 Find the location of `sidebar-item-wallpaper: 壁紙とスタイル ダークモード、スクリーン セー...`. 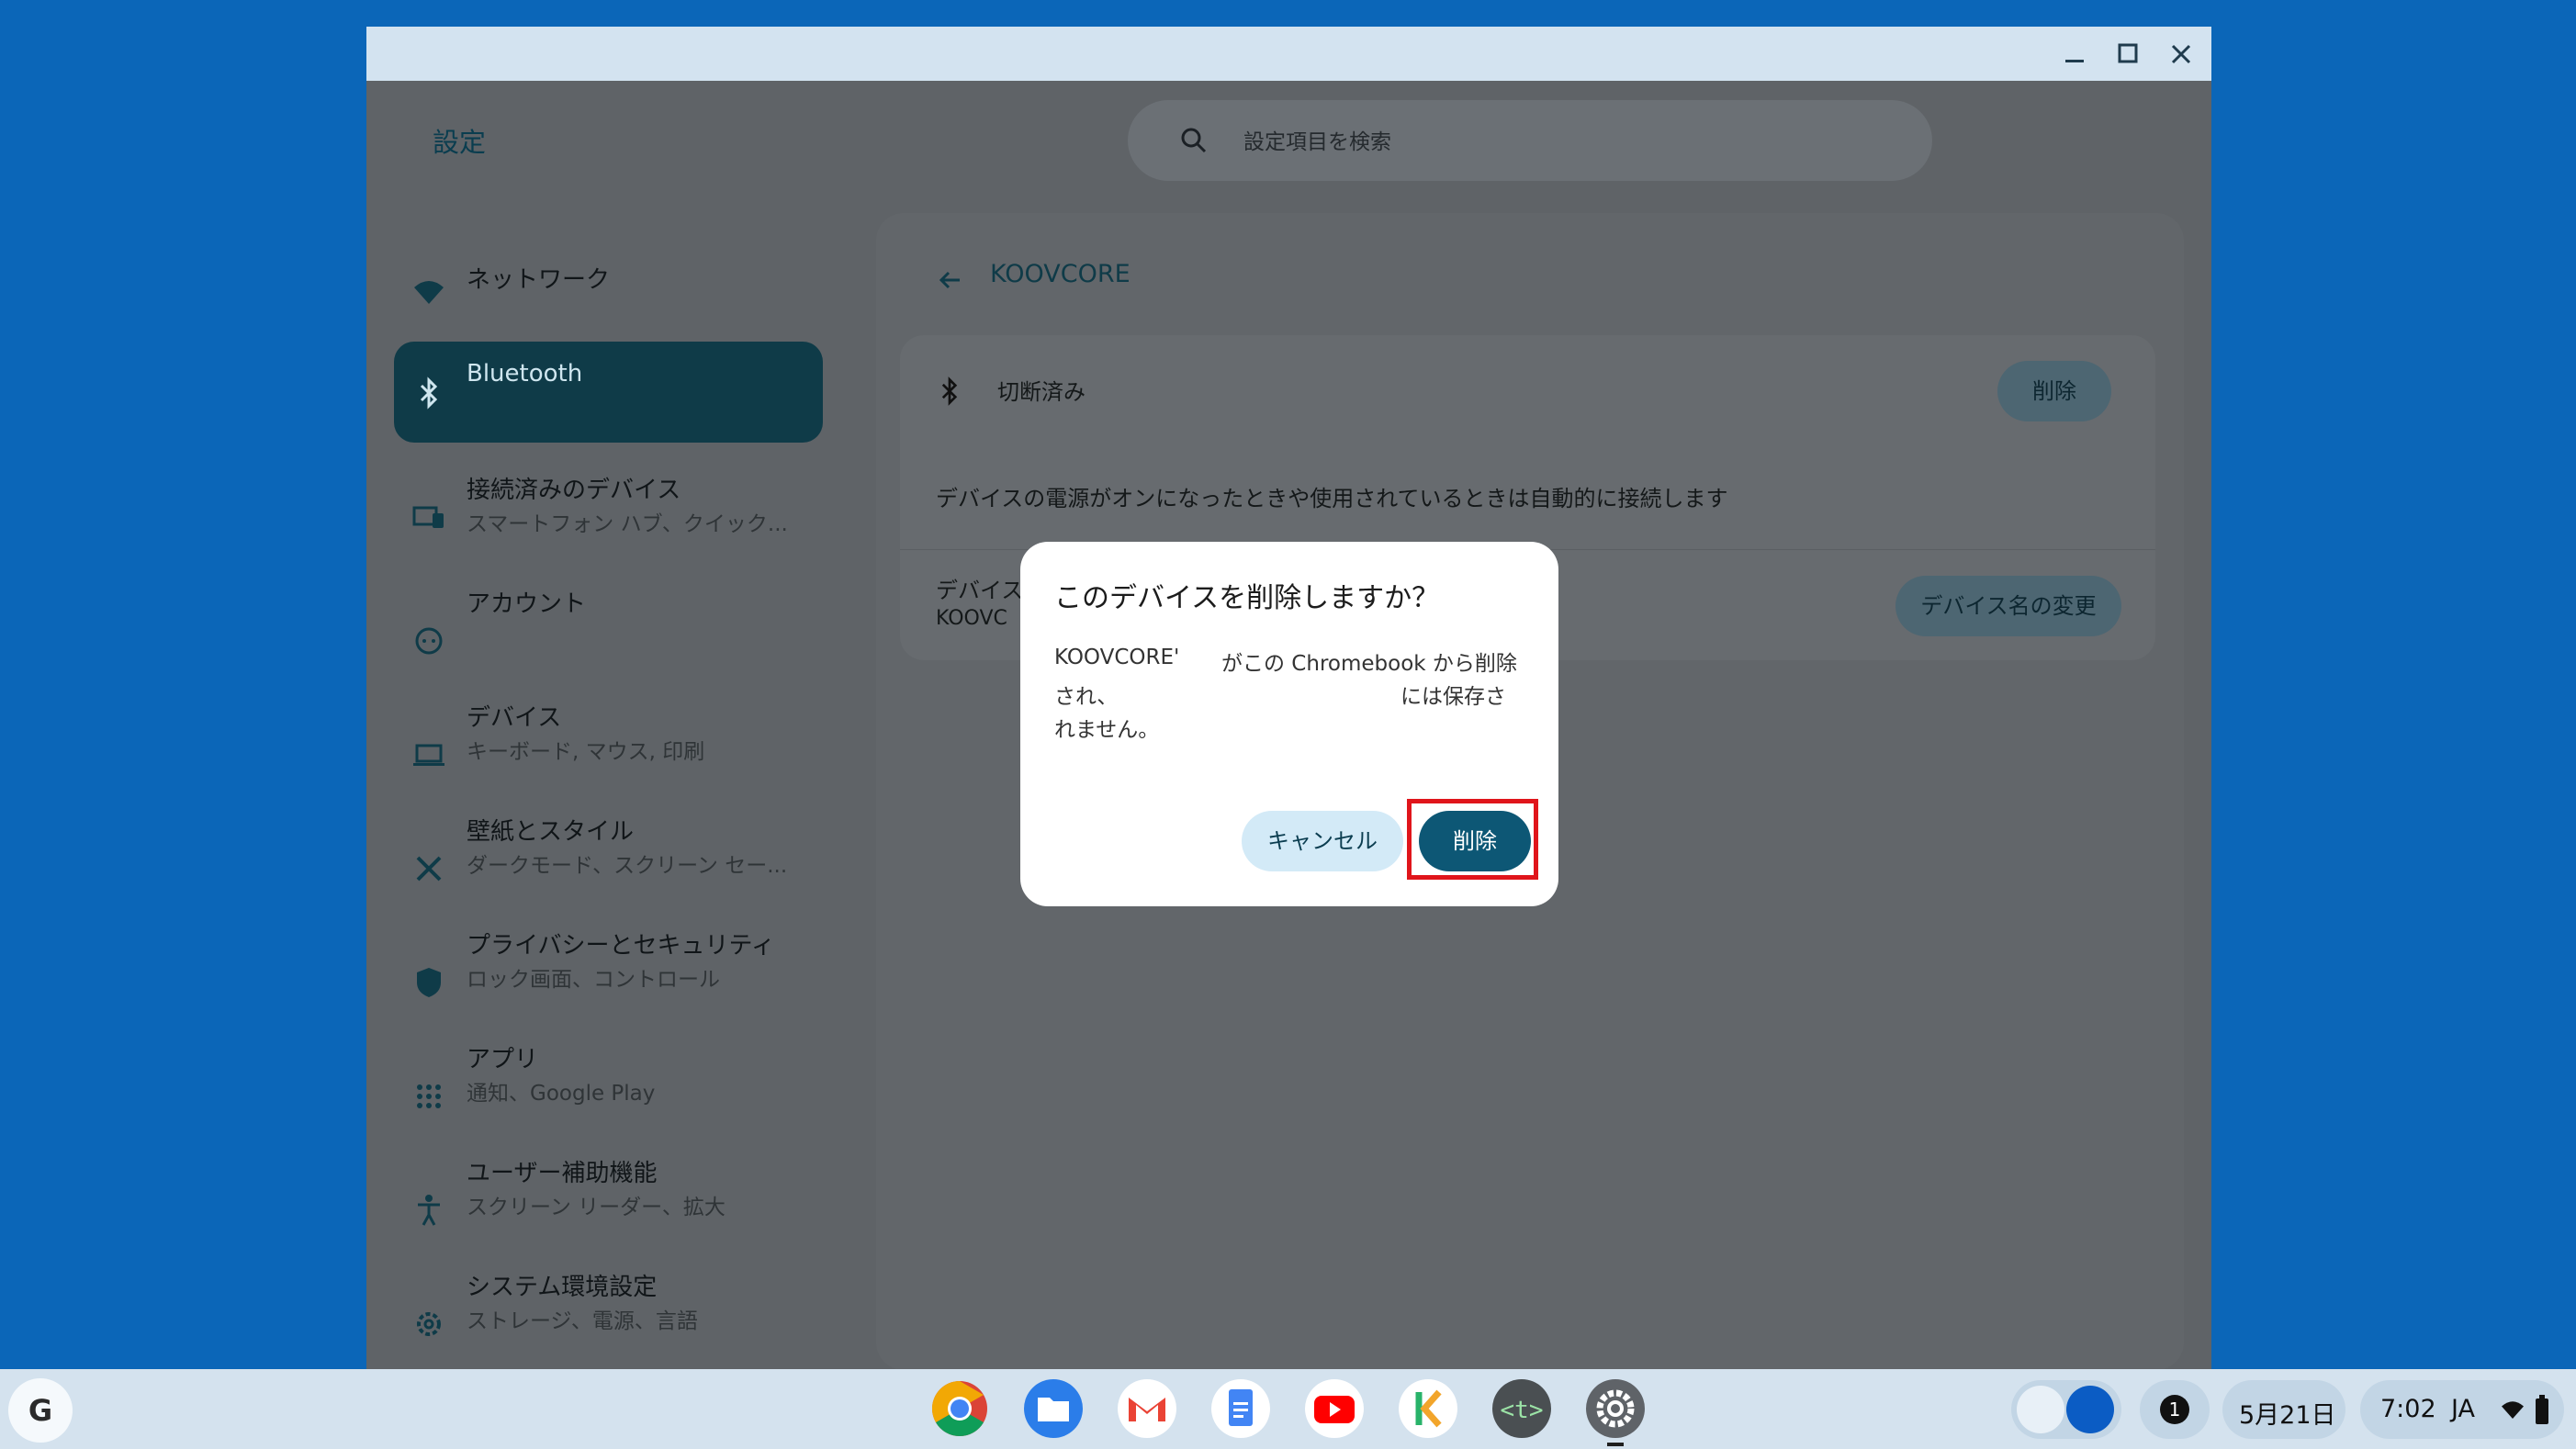

sidebar-item-wallpaper: 壁紙とスタイル ダークモード、スクリーン セー... is located at coordinates (608, 857).